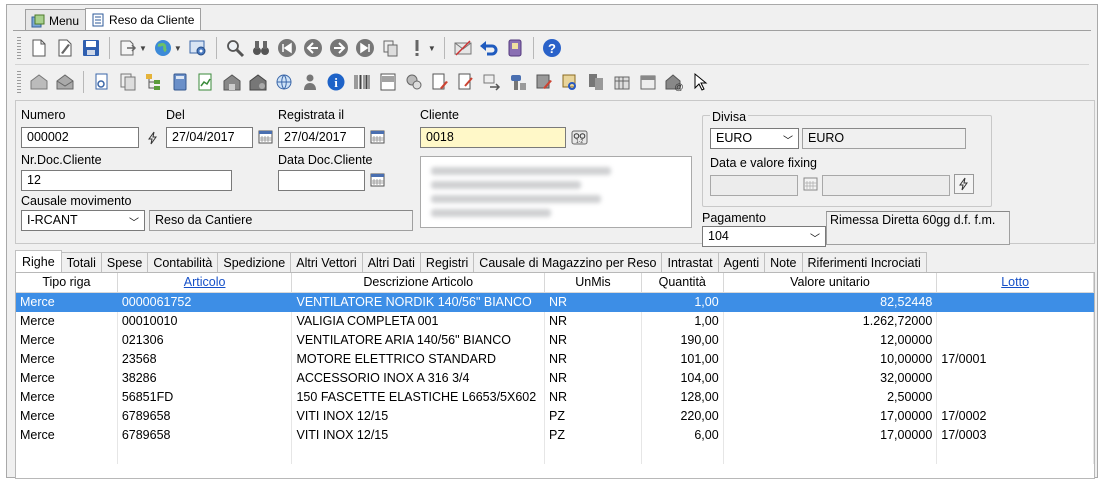 The height and width of the screenshot is (484, 1103). Describe the element at coordinates (593, 454) in the screenshot. I see `cell-unmis` at that location.